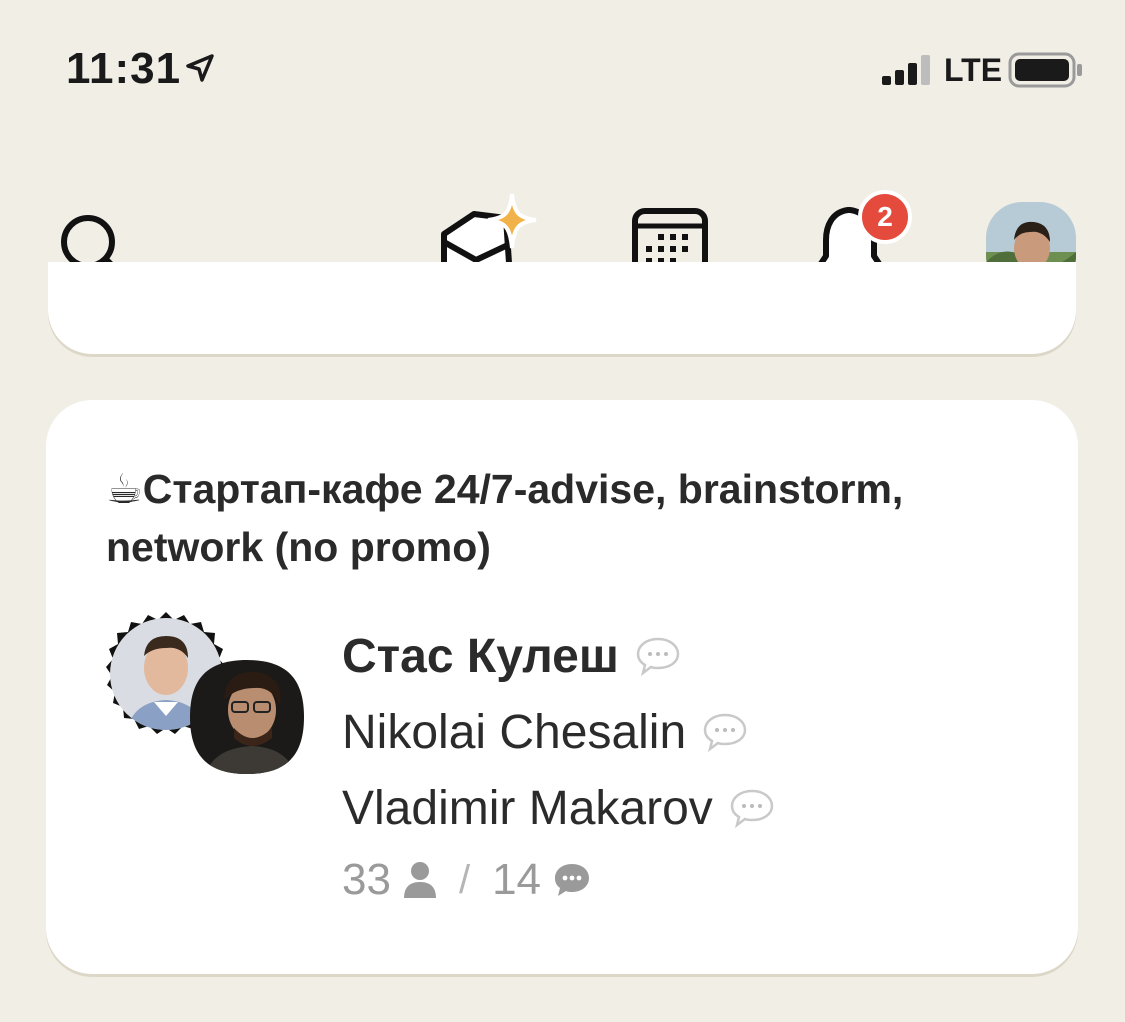 Image resolution: width=1125 pixels, height=1022 pixels. I want to click on status-time: 11:31, so click(124, 68).